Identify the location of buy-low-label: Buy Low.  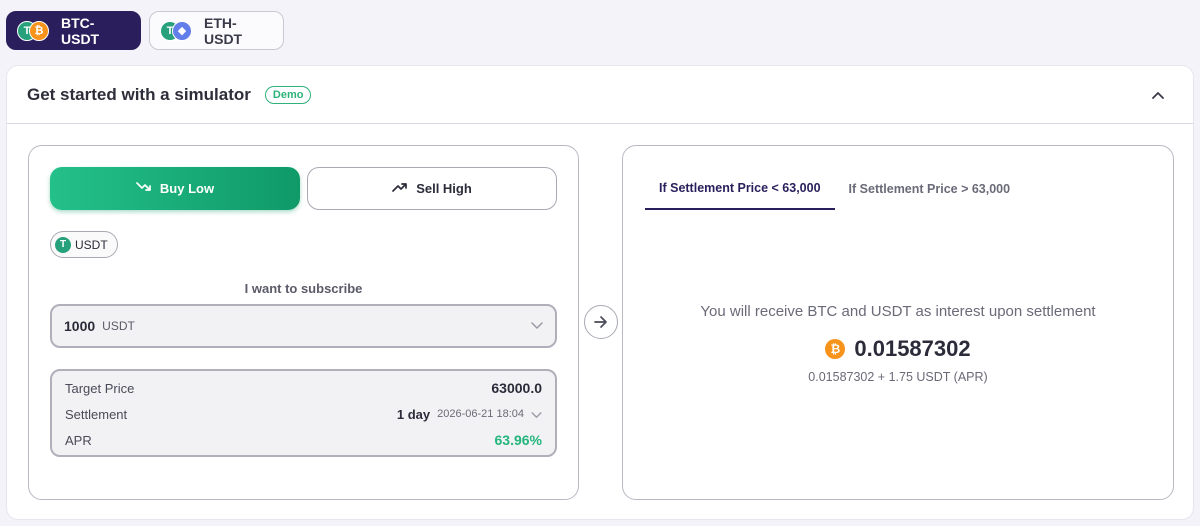
(187, 188).